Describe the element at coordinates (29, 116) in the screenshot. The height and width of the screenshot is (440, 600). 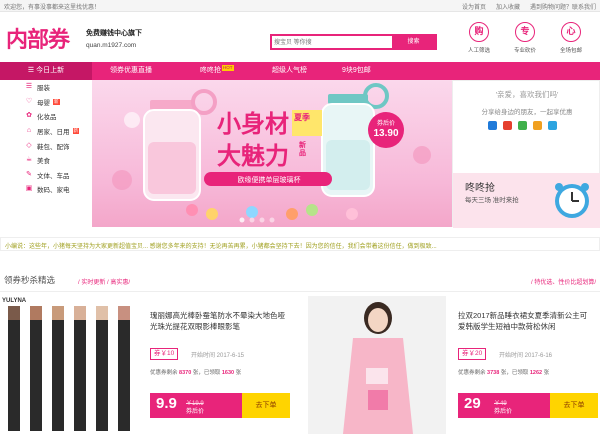
I see `cosmetics-icon: ✿` at that location.